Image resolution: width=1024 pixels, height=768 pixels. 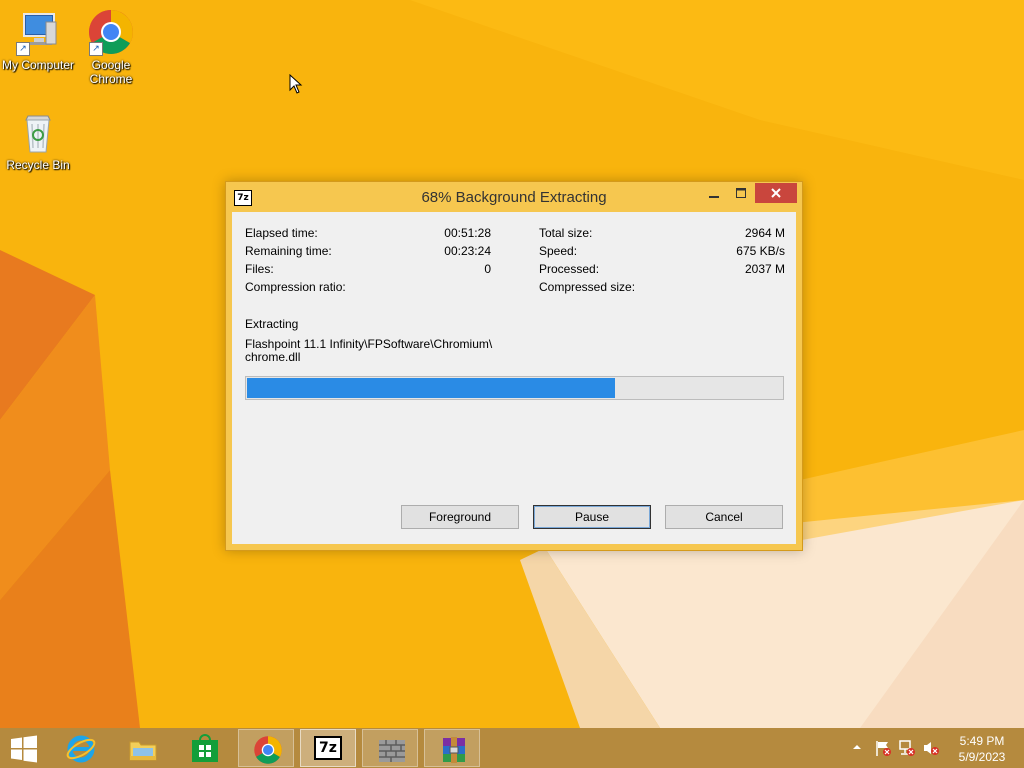 What do you see at coordinates (514, 197) in the screenshot?
I see `dialog-titlebar: 7z 68% Background Extracting` at bounding box center [514, 197].